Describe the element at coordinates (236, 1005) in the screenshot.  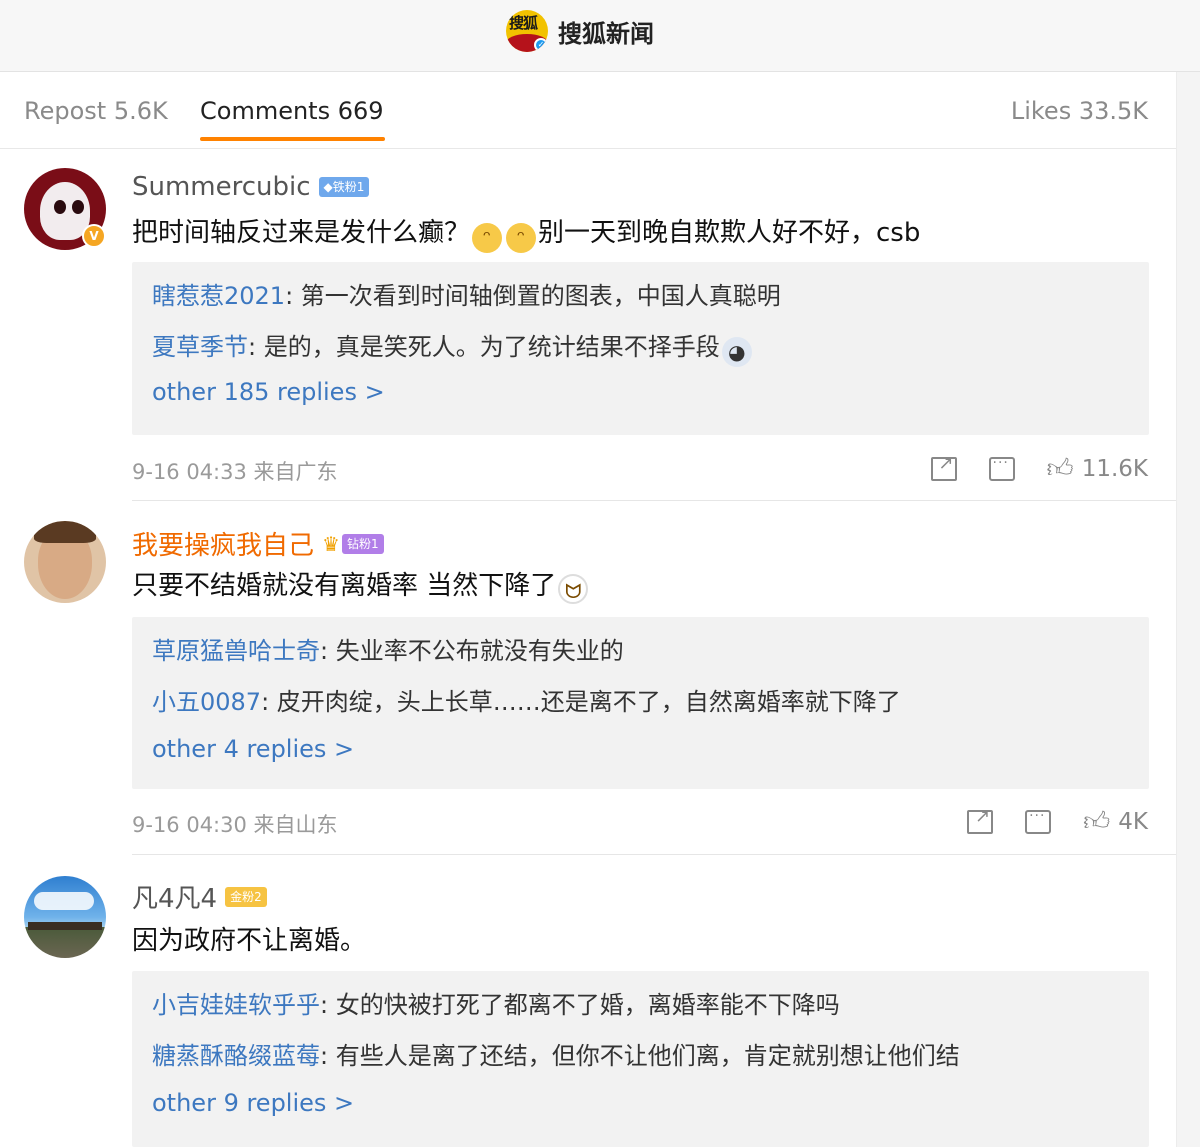
I see `reply-username: 小吉娃娃软乎乎` at that location.